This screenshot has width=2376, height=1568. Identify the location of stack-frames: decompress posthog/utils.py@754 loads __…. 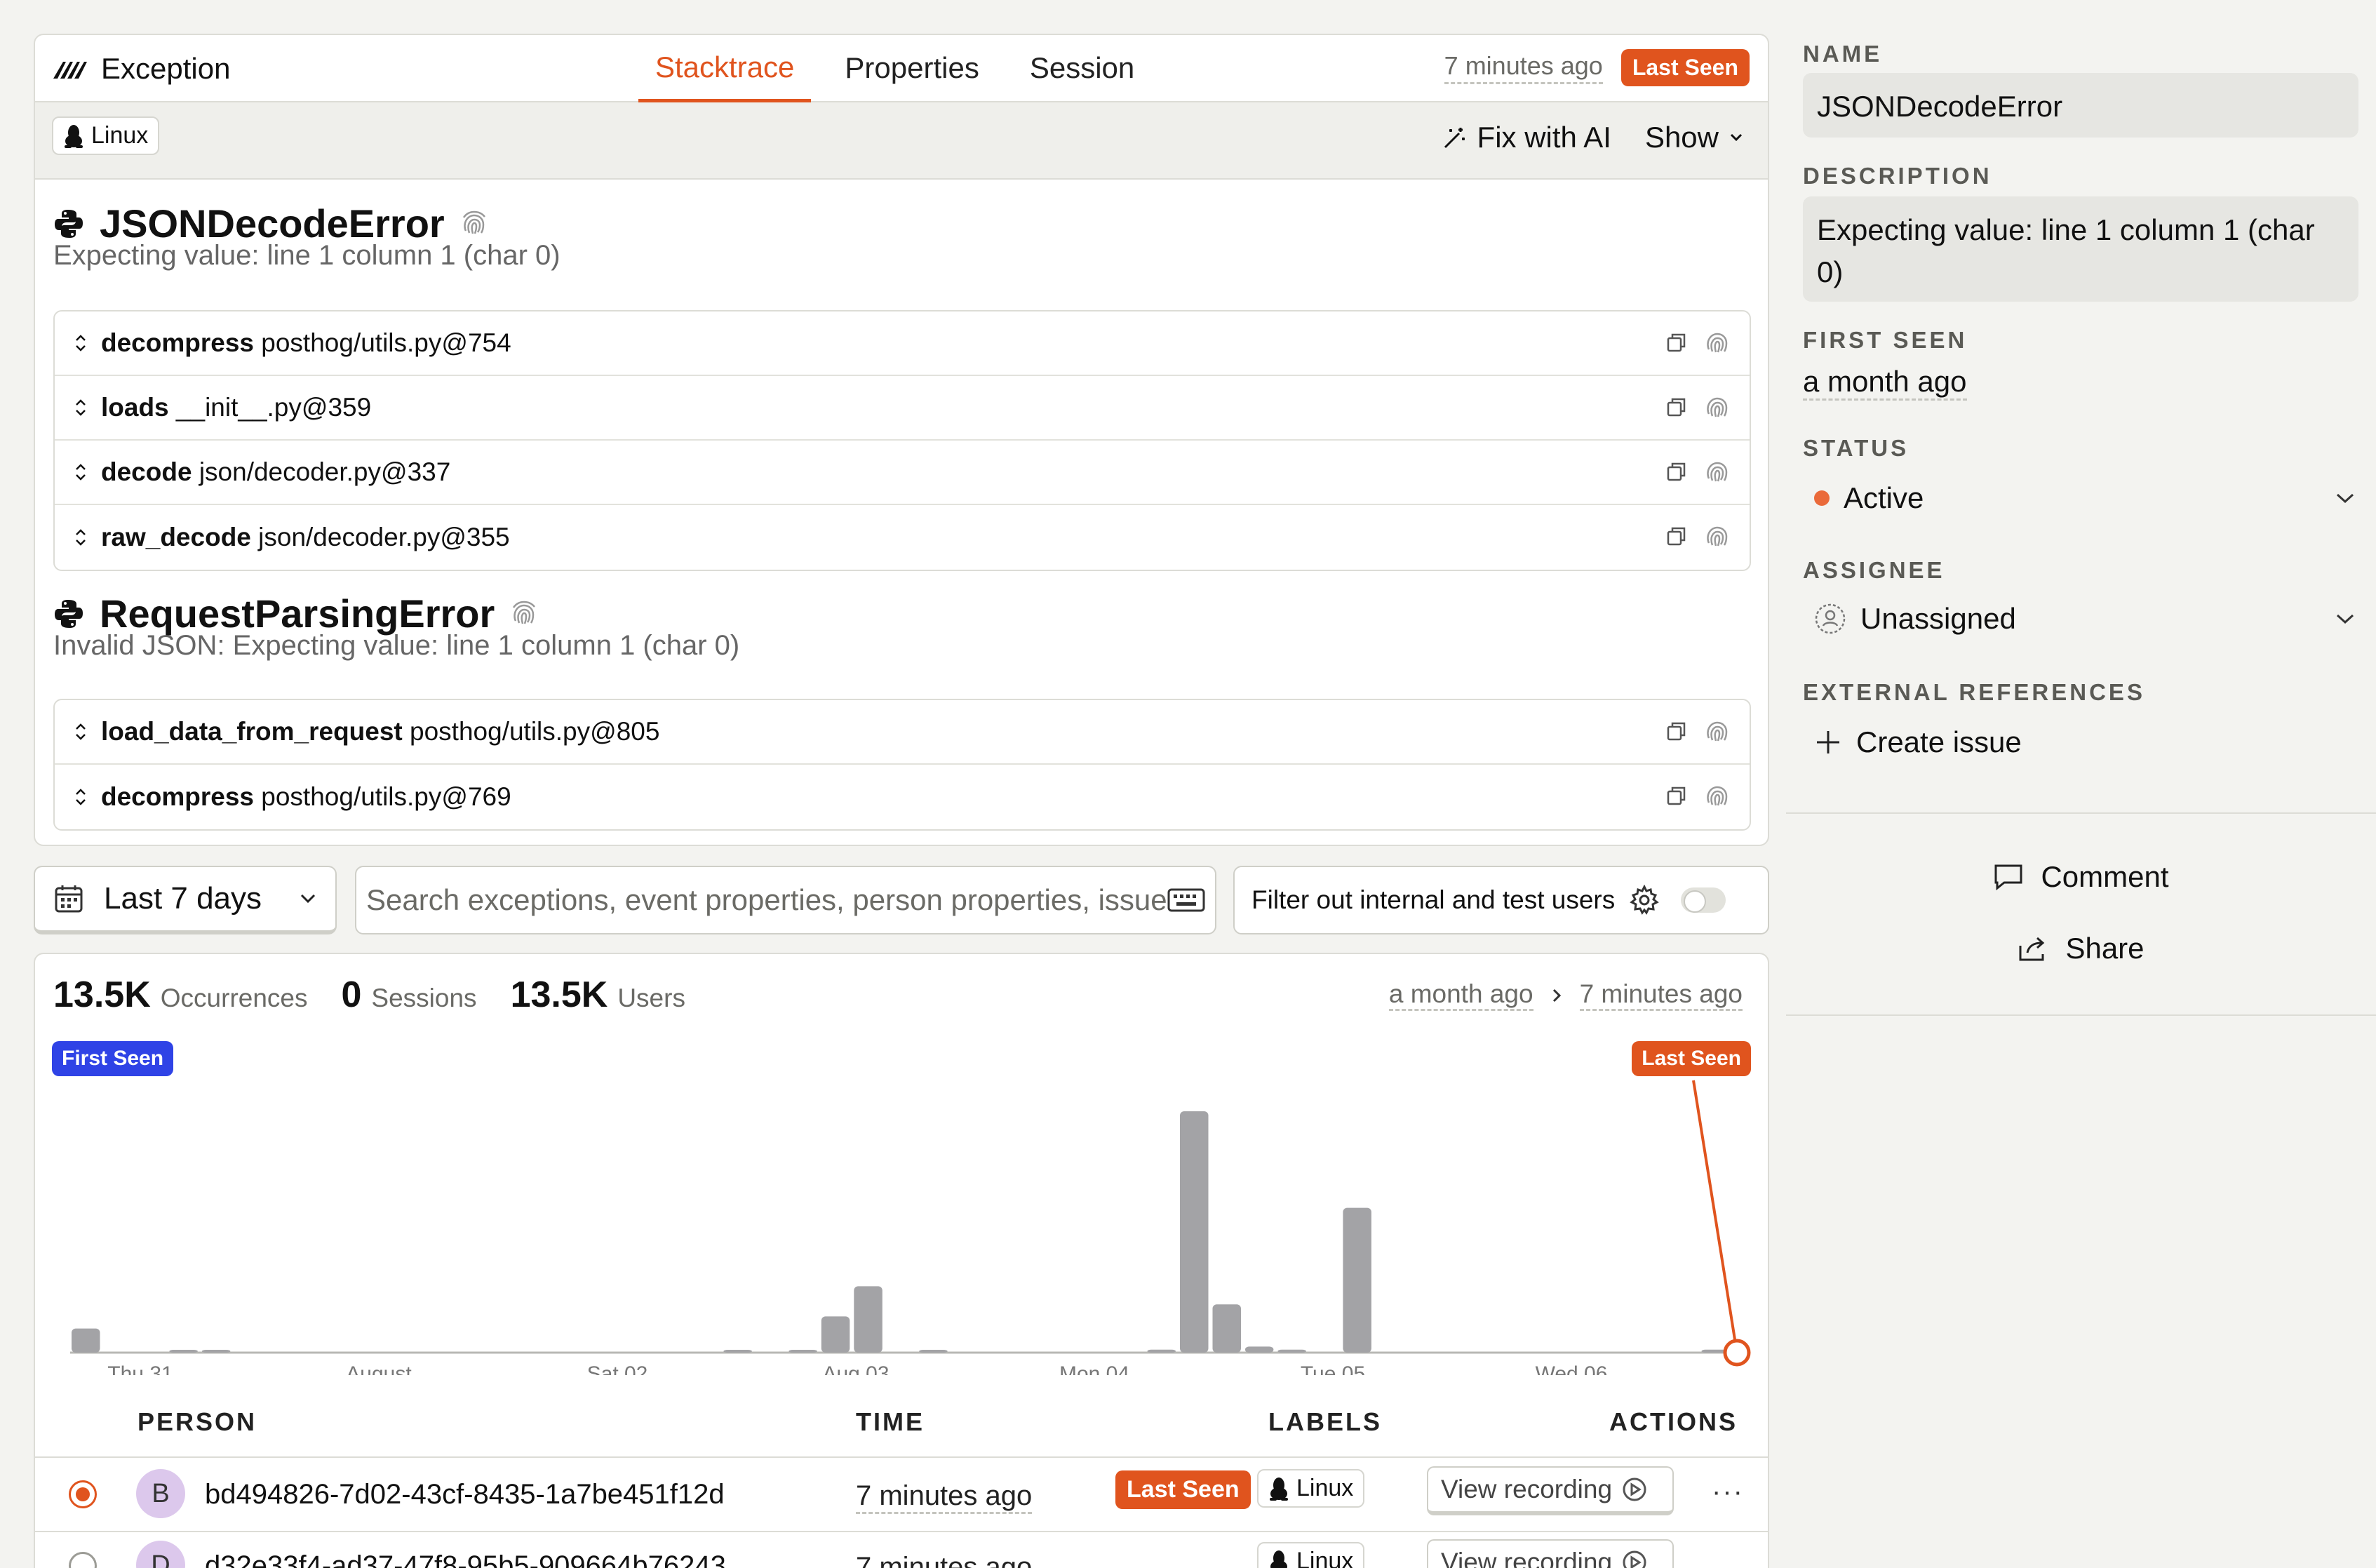
(902, 440).